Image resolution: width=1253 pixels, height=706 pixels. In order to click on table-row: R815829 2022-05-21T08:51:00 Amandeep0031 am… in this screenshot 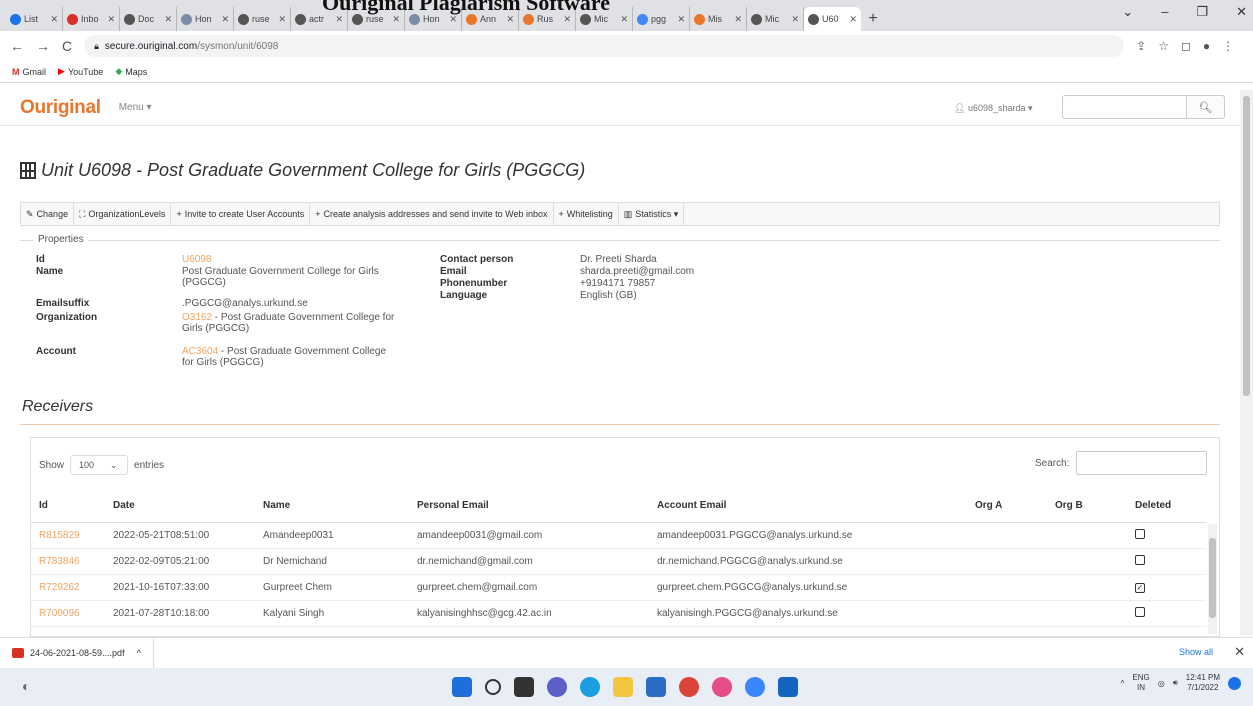, I will do `click(618, 535)`.